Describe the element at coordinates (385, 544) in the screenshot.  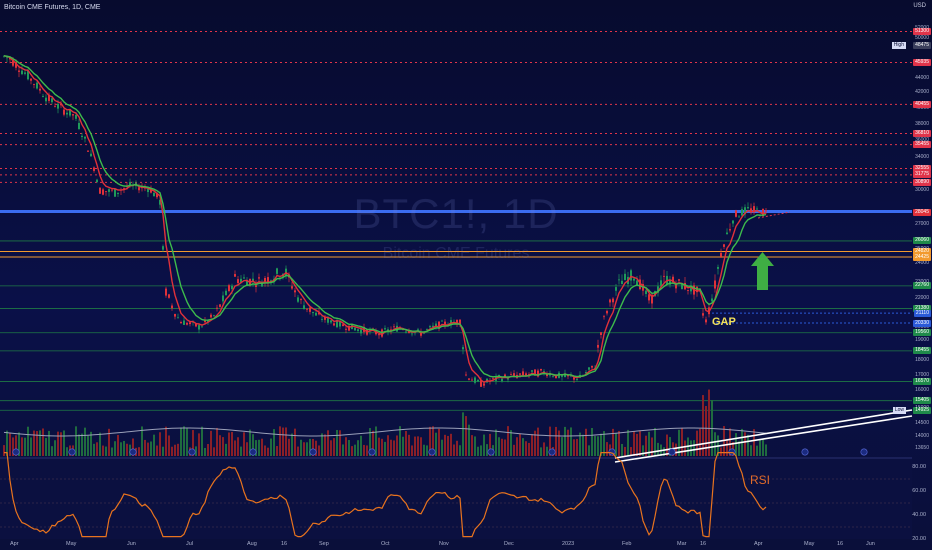
I see `time-tick: Oct` at that location.